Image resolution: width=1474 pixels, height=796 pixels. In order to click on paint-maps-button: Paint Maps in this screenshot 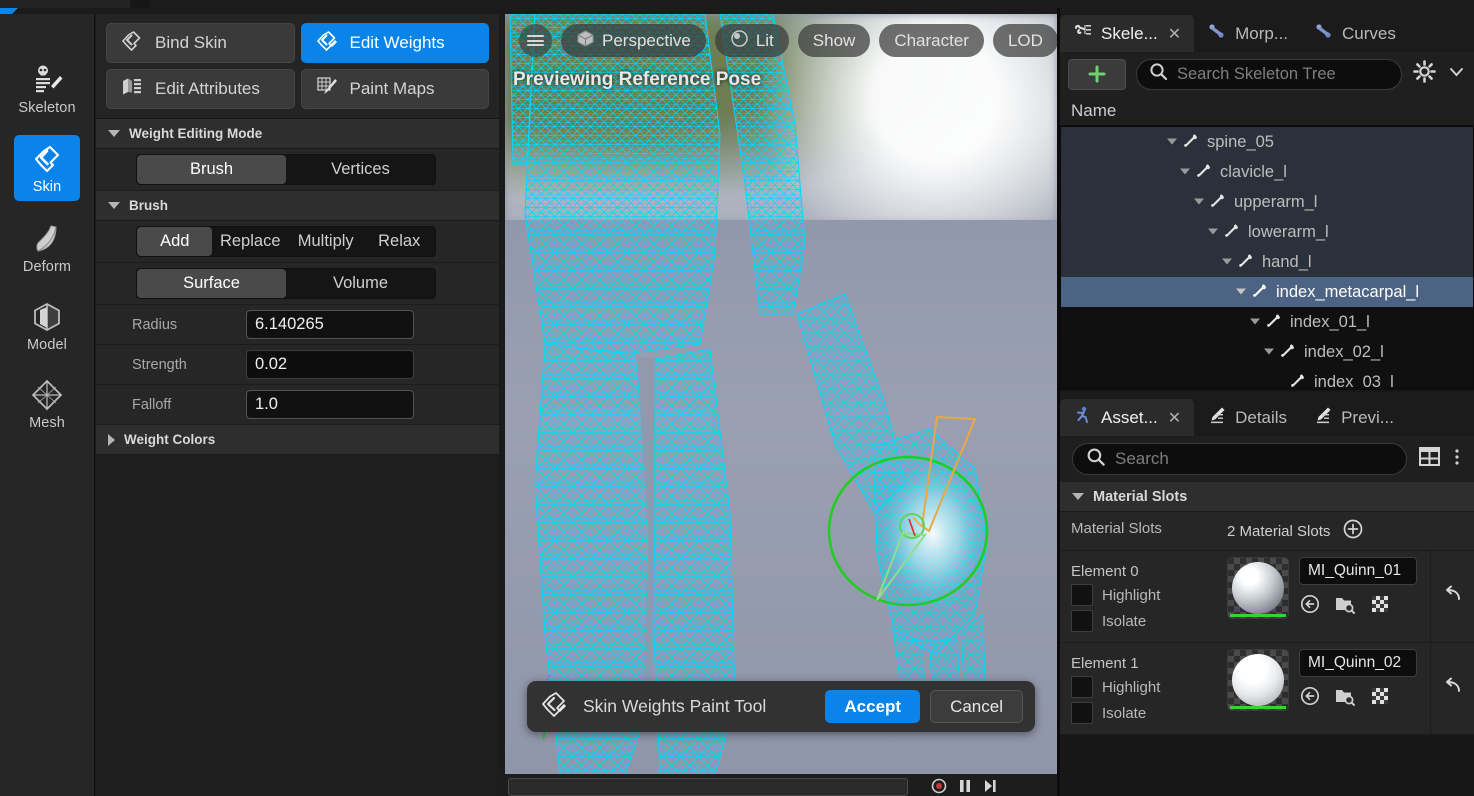, I will do `click(394, 89)`.